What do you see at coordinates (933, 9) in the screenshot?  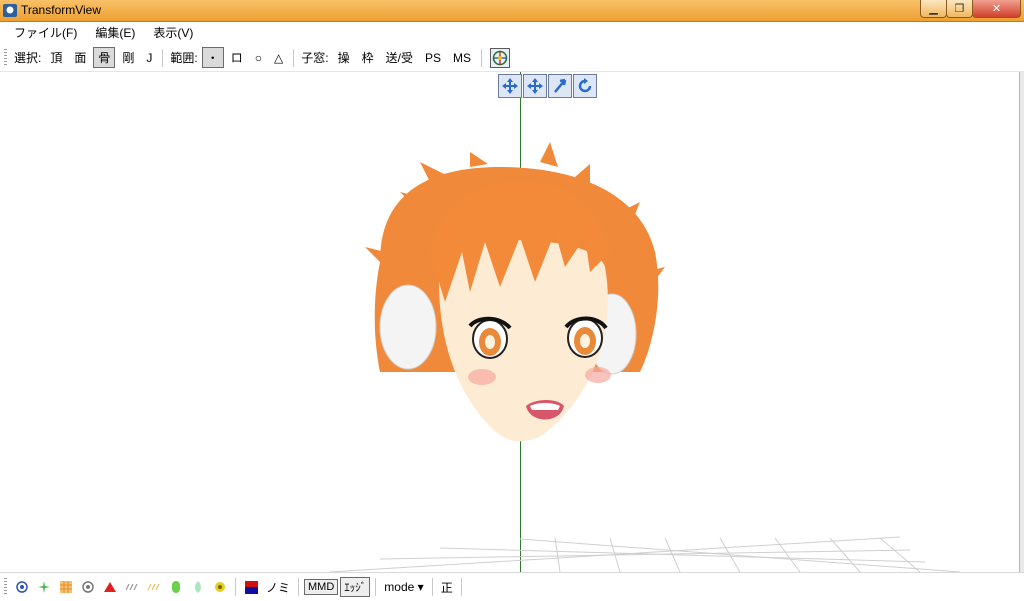 I see `minimize-button: ▁` at bounding box center [933, 9].